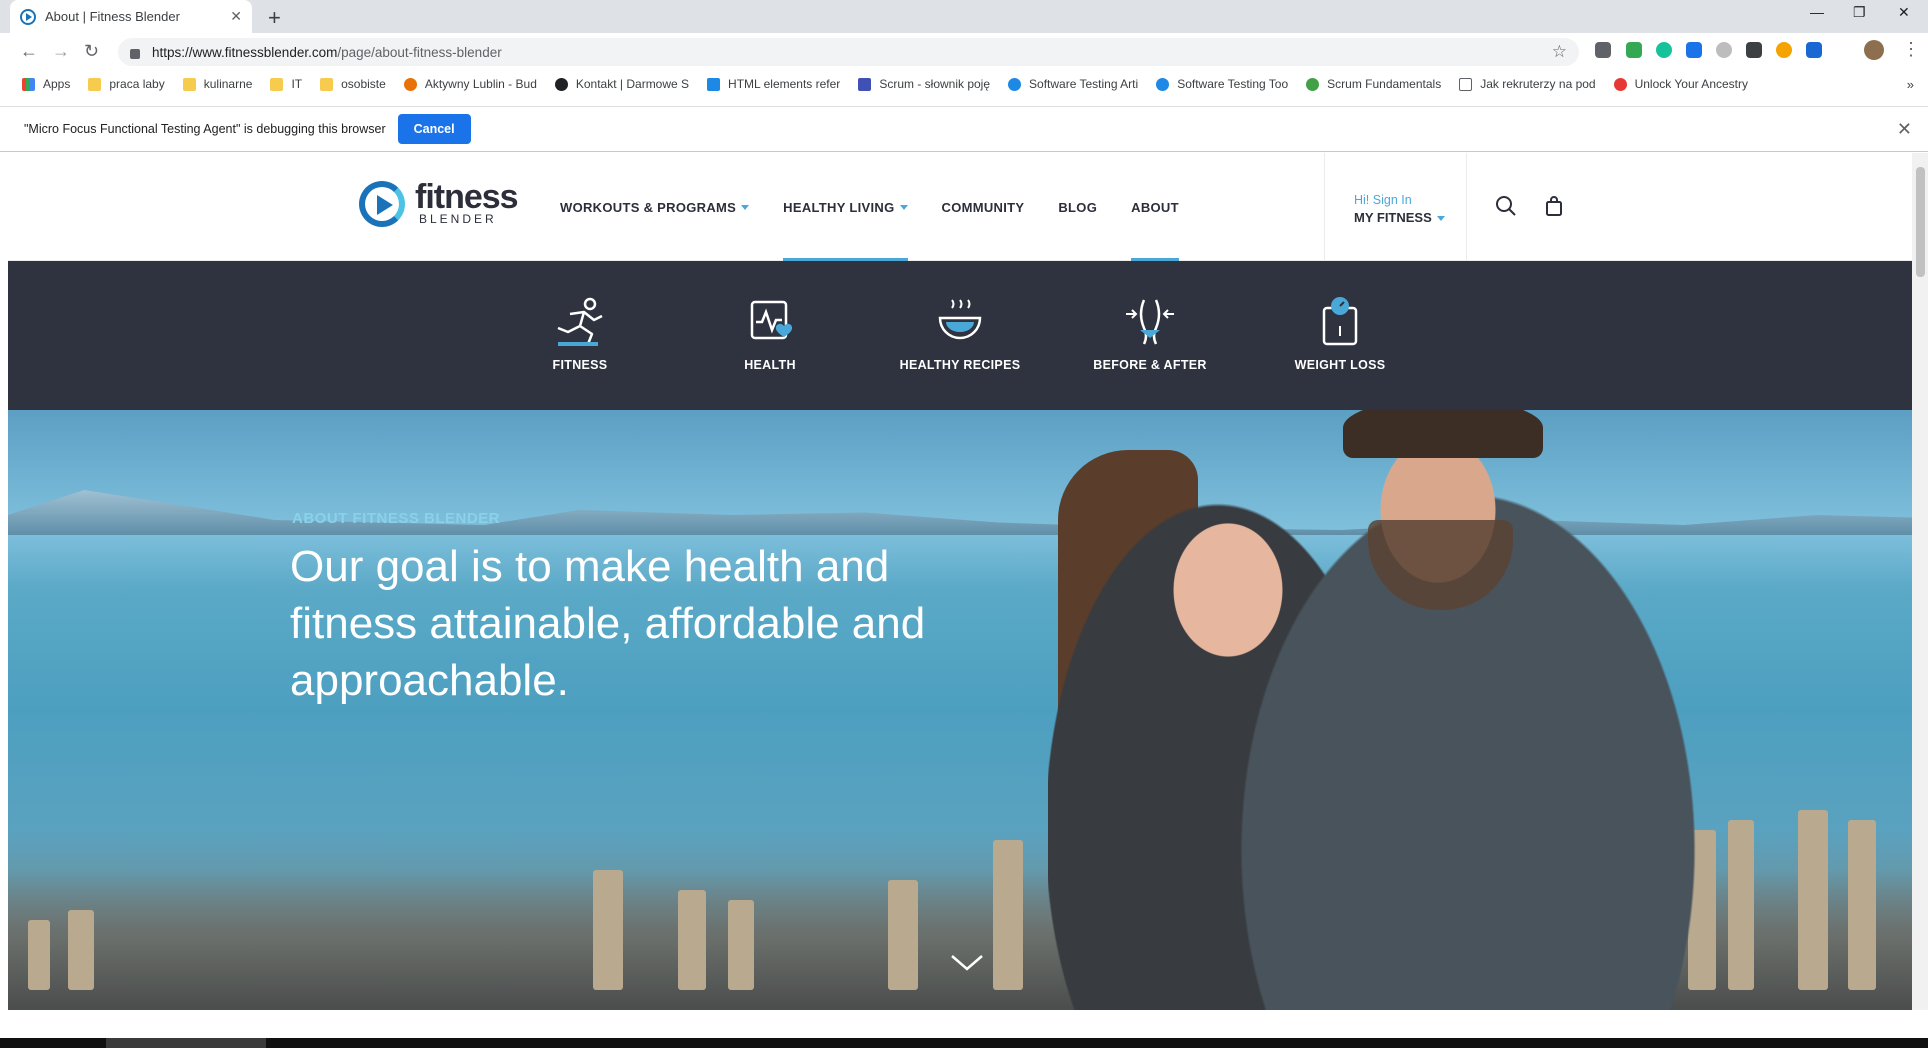 The width and height of the screenshot is (1928, 1048). What do you see at coordinates (1680, 84) in the screenshot?
I see `bookmark-unlock-ancestry: Unlock Your Ancestry` at bounding box center [1680, 84].